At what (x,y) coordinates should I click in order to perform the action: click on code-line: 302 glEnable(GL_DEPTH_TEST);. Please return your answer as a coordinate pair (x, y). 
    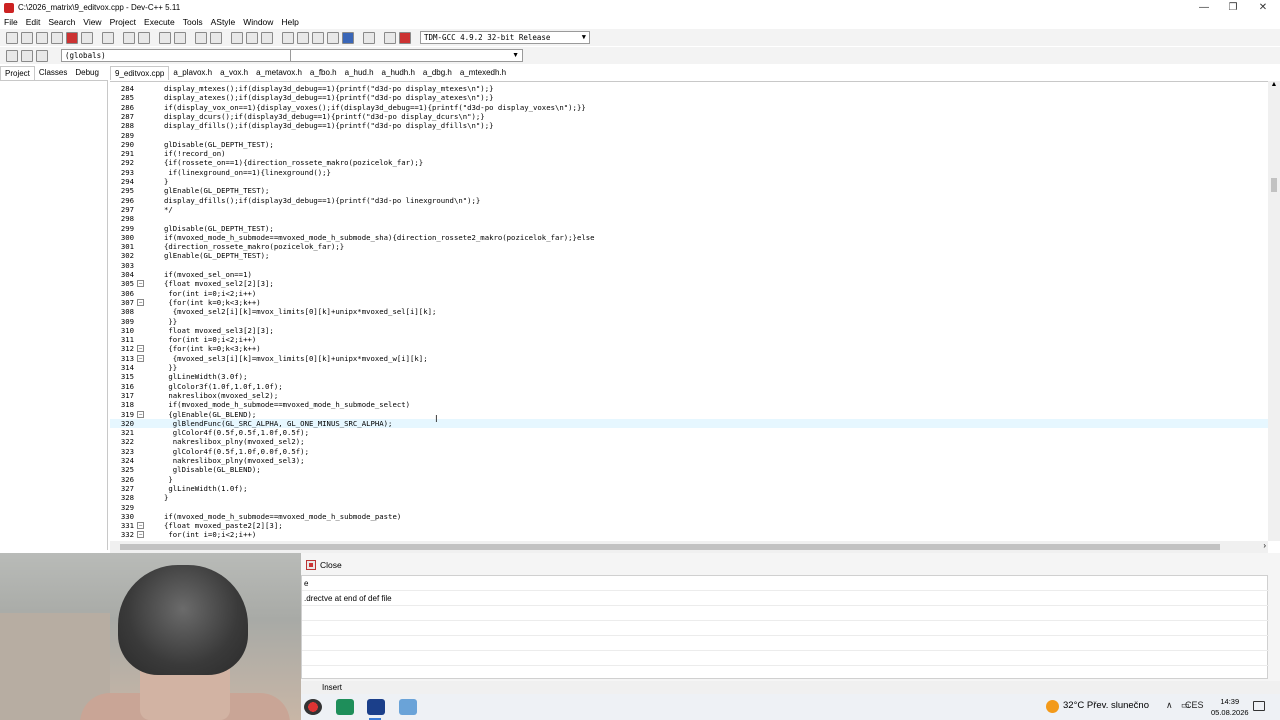
    Looking at the image, I should click on (689, 255).